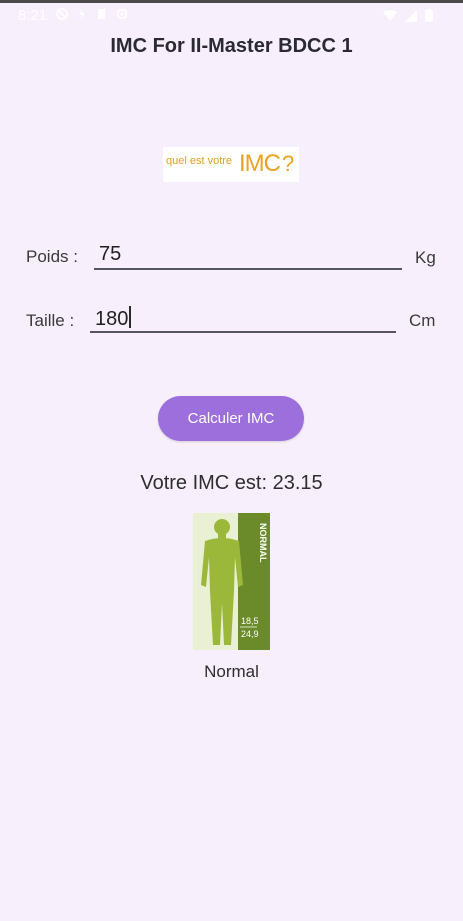  Describe the element at coordinates (122, 14) in the screenshot. I see `android-debug-icon` at that location.